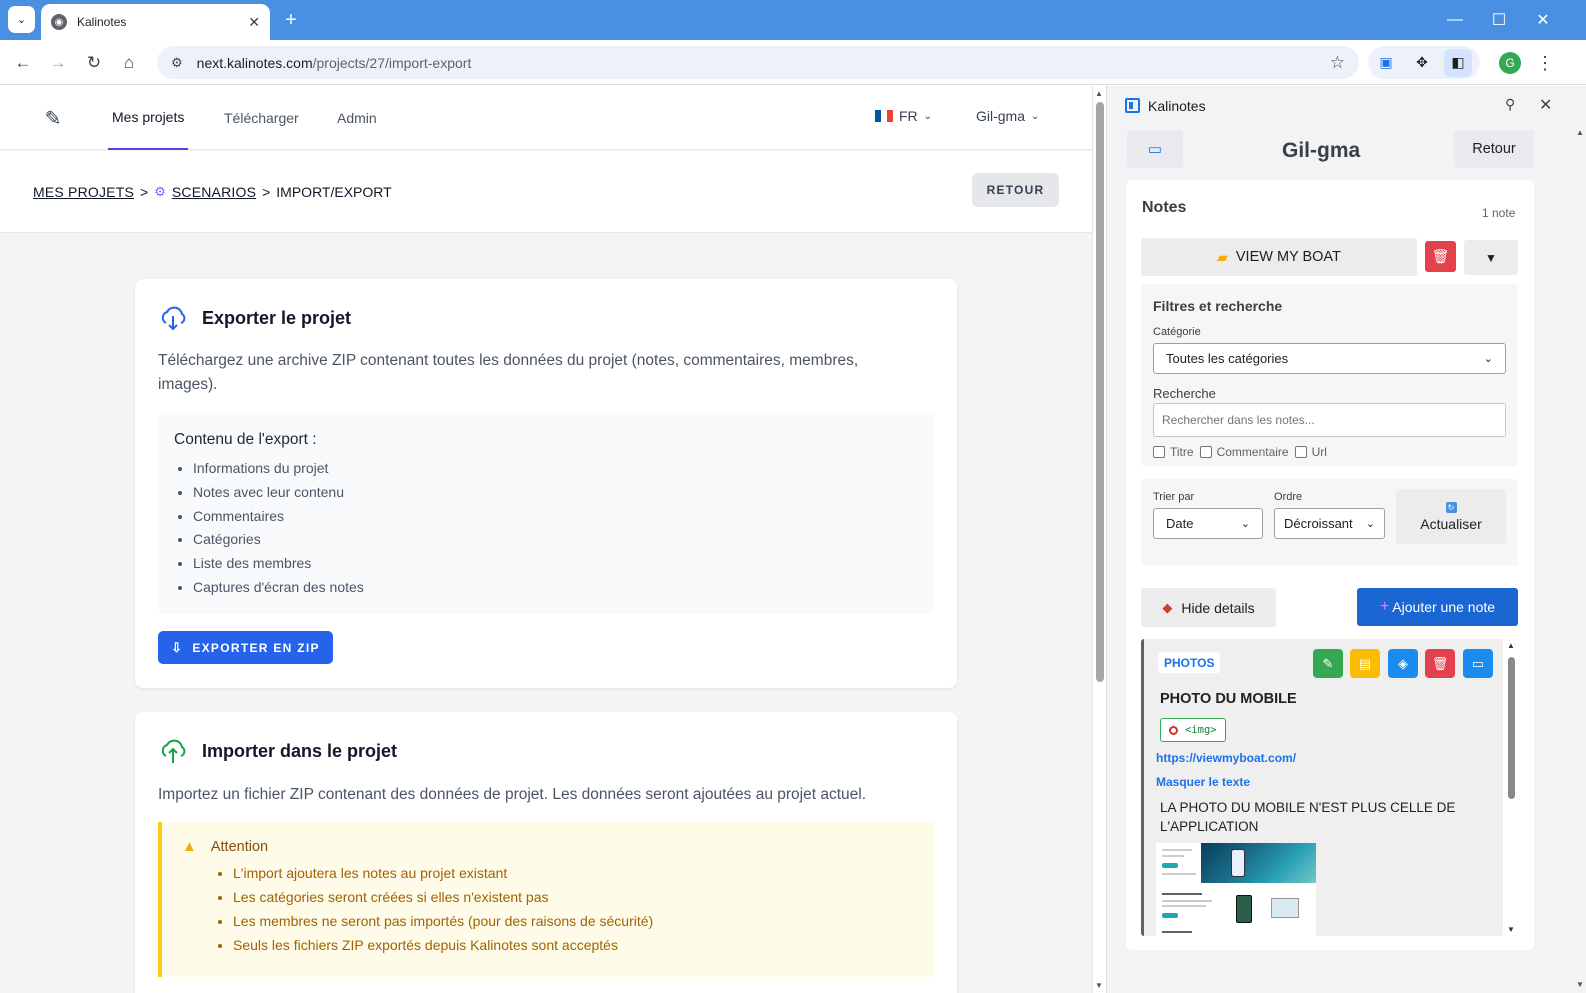  Describe the element at coordinates (1236, 889) in the screenshot. I see `note-screenshot-thumbnail` at that location.